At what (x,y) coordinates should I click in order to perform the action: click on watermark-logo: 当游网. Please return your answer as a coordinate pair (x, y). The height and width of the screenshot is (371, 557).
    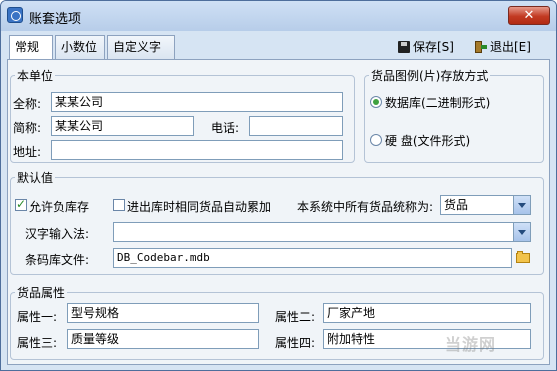
    Looking at the image, I should click on (471, 344).